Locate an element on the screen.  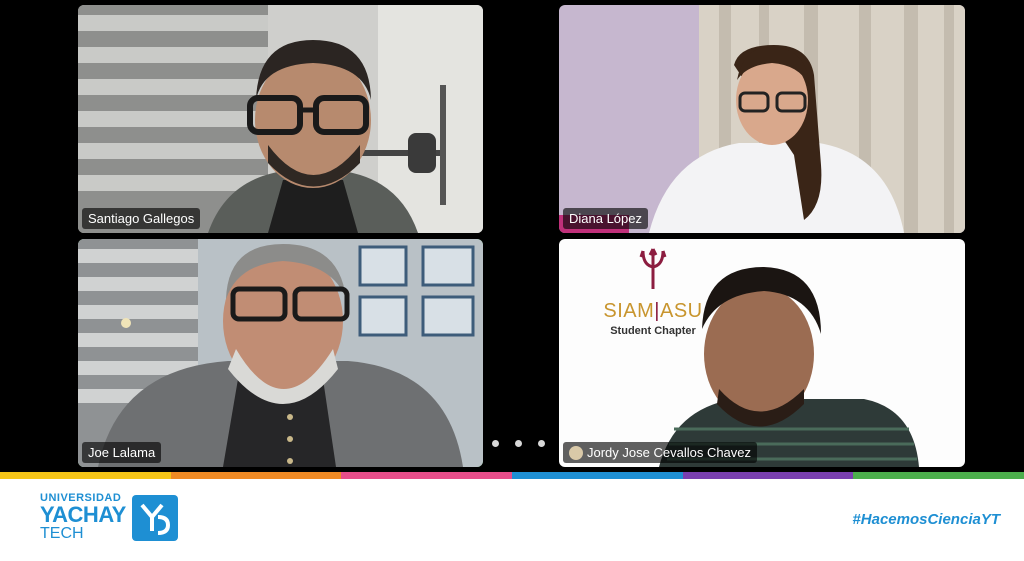
brand-color-band is located at coordinates (512, 475).